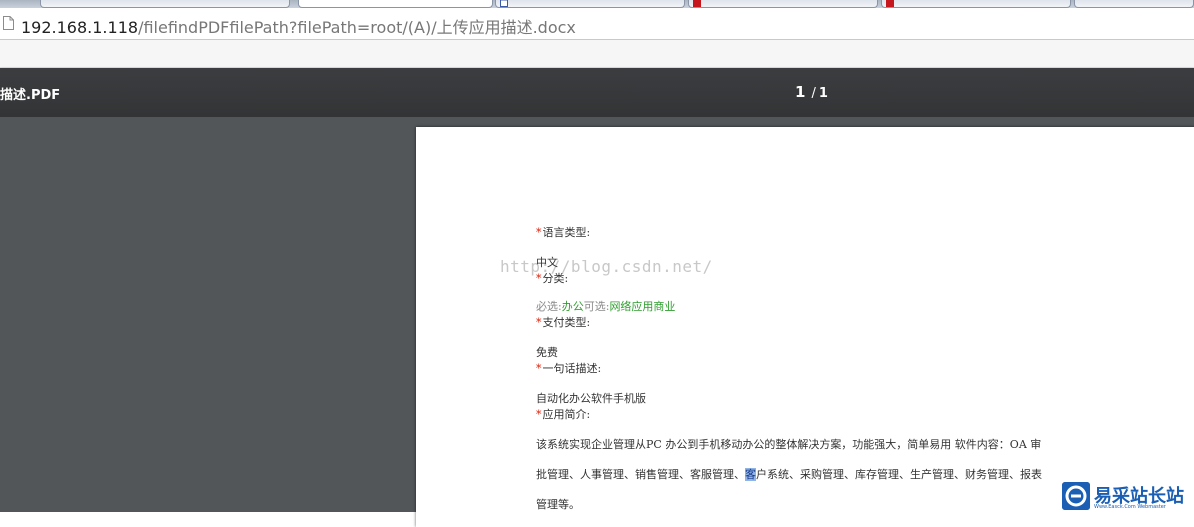 The height and width of the screenshot is (527, 1194). Describe the element at coordinates (597, 92) in the screenshot. I see `pdf-viewer-toolbar: 描述.PDF 1/1` at that location.